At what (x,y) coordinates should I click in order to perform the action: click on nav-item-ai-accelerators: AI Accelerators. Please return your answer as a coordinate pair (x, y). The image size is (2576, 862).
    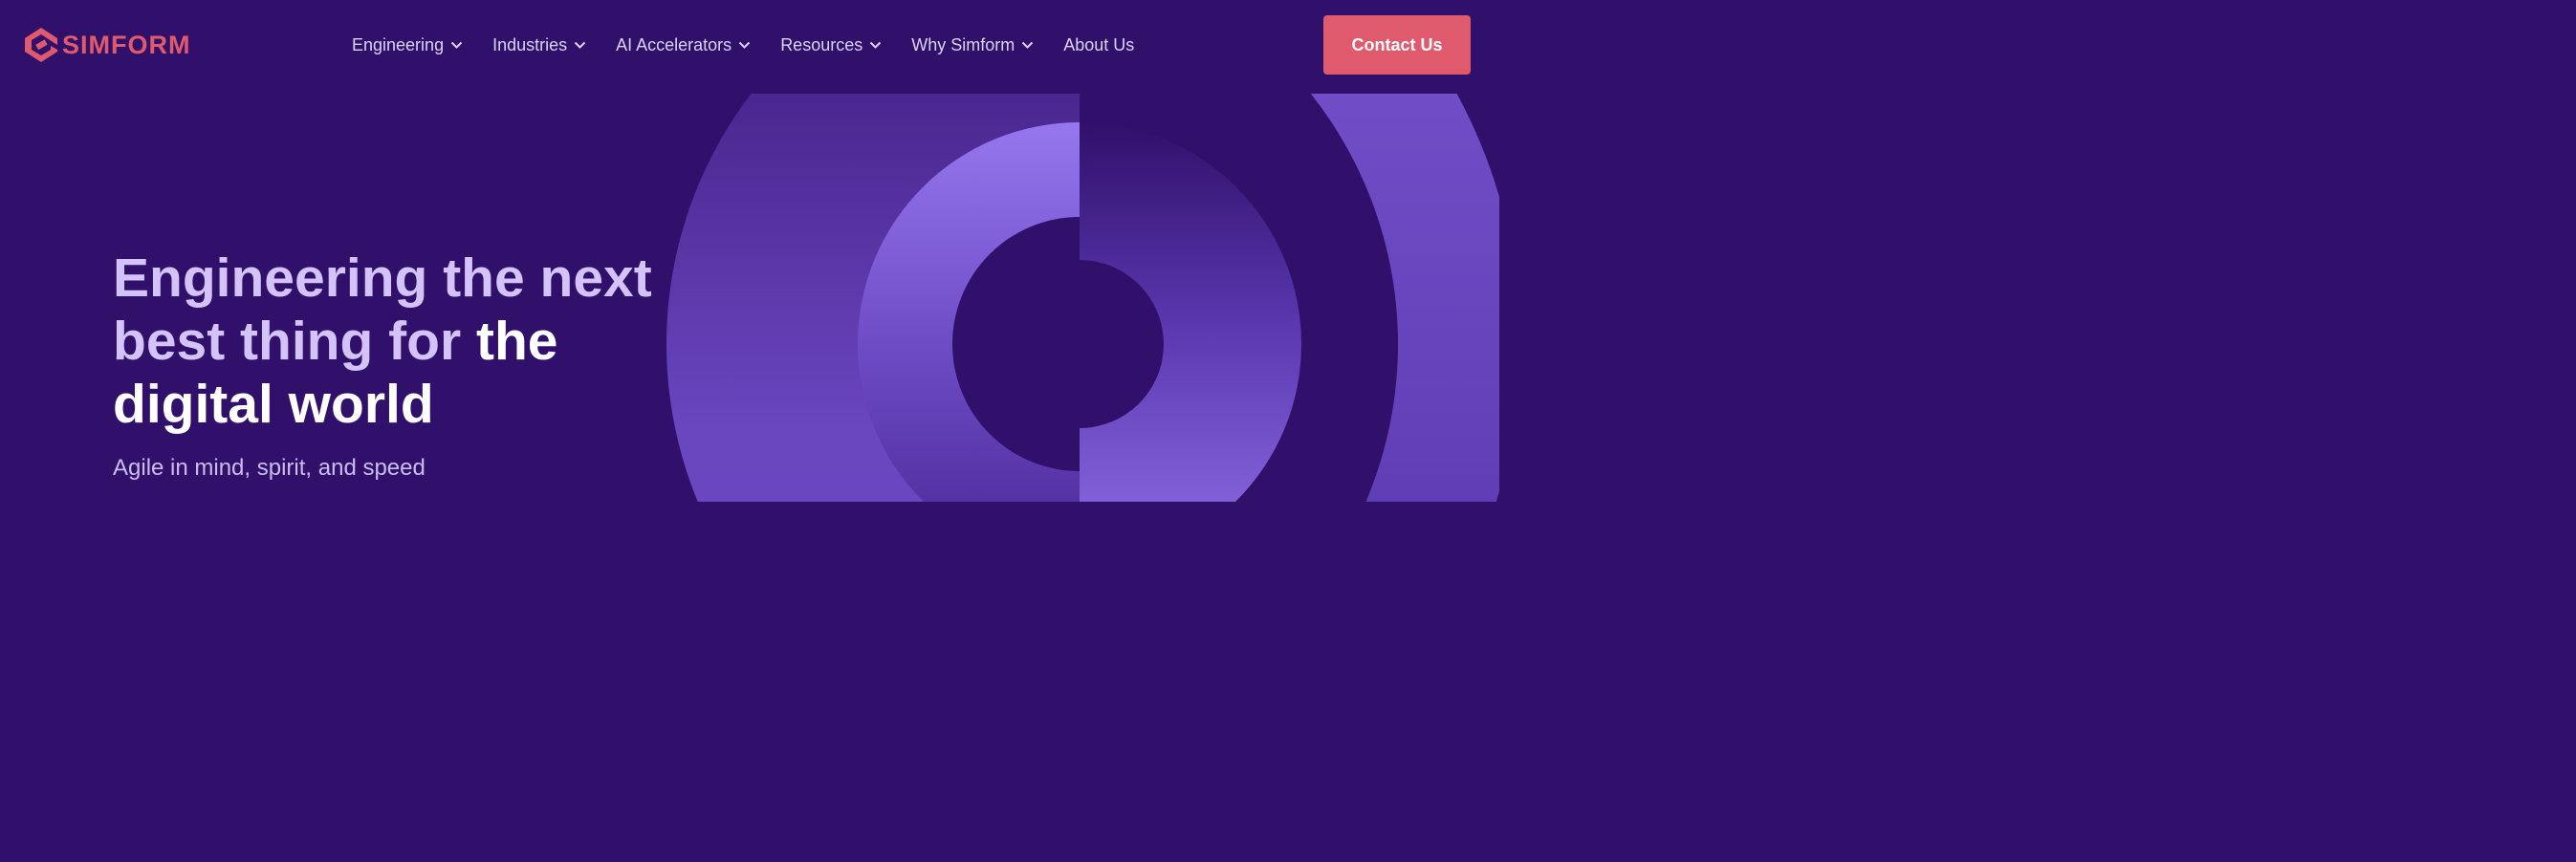
    Looking at the image, I should click on (683, 45).